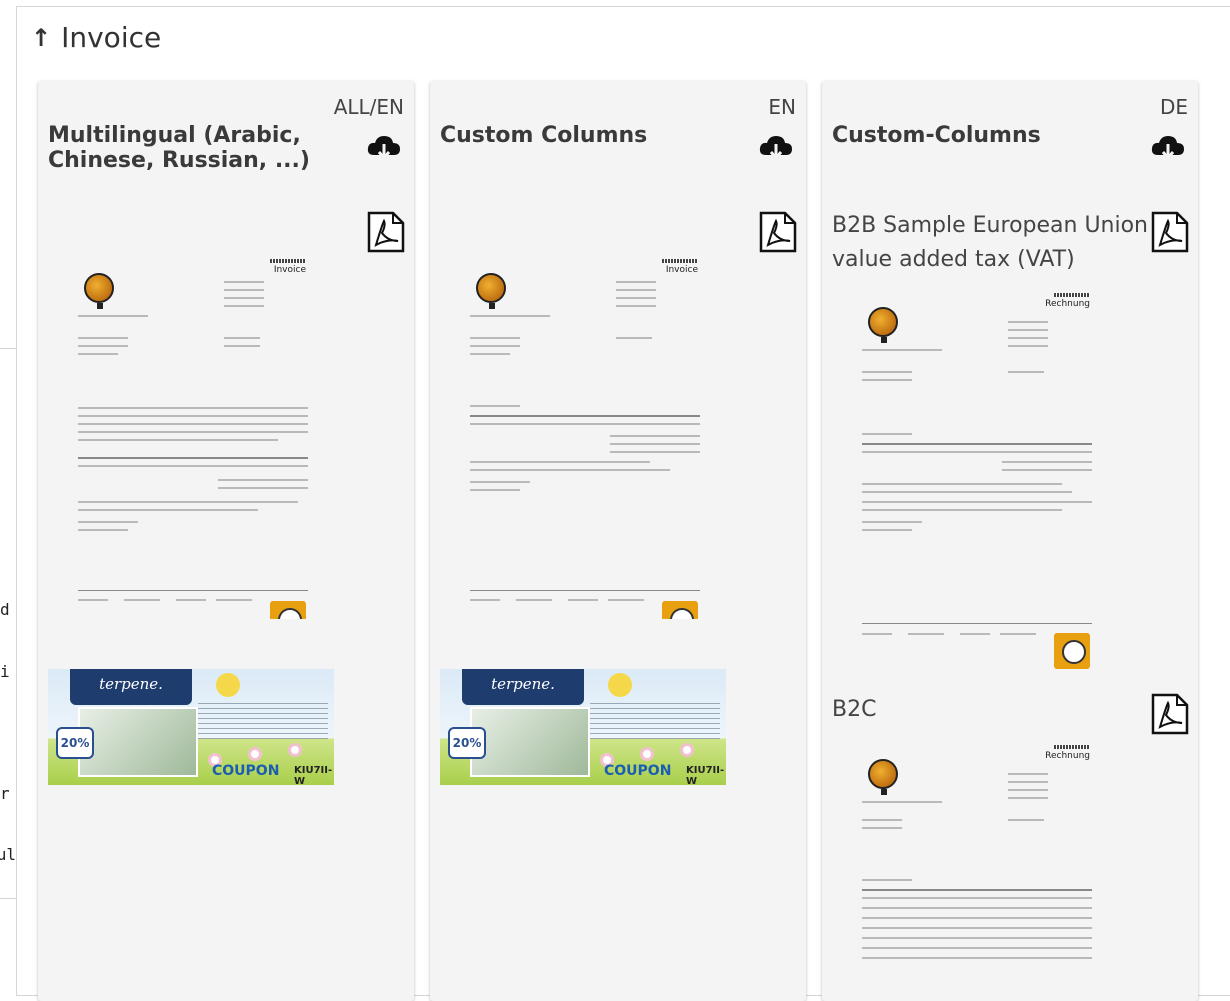 Image resolution: width=1230 pixels, height=1001 pixels. Describe the element at coordinates (854, 709) in the screenshot. I see `document-label: B2C` at that location.